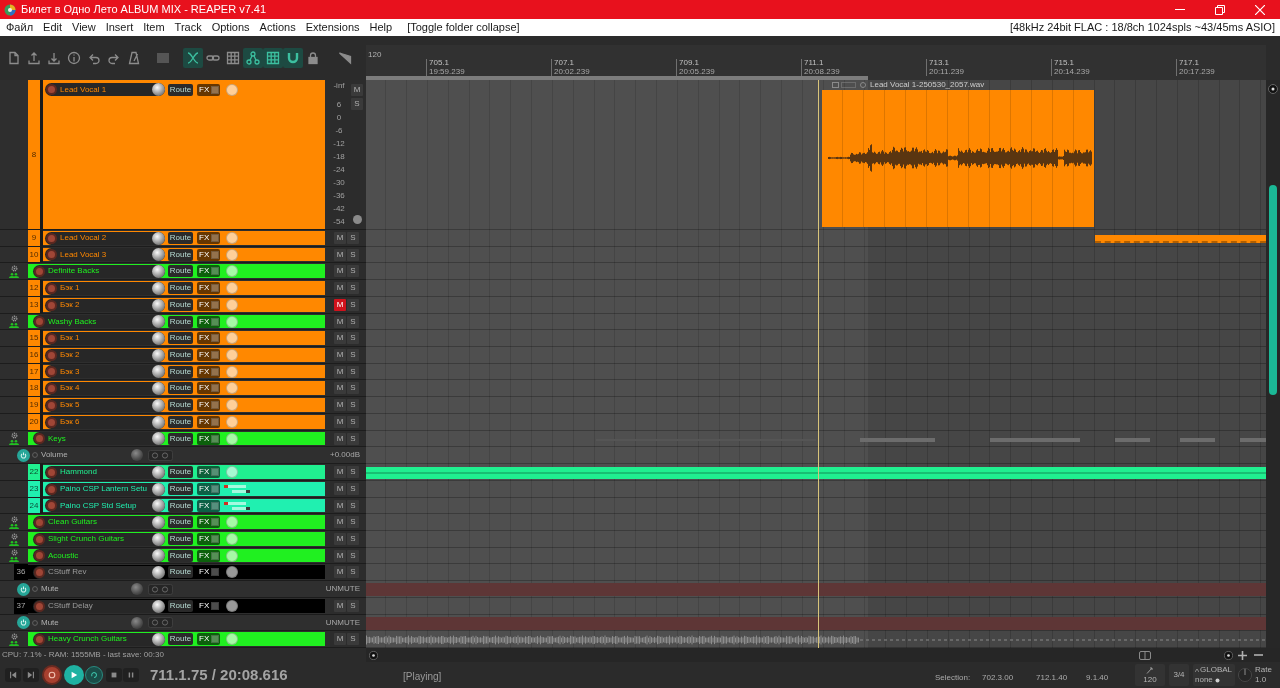 This screenshot has width=1280, height=688. Describe the element at coordinates (1142, 27) in the screenshot. I see `audio-device-status: [48kHz 24bit FLAC : 18/8ch 1024spls ~43/45ms ASIO]` at that location.